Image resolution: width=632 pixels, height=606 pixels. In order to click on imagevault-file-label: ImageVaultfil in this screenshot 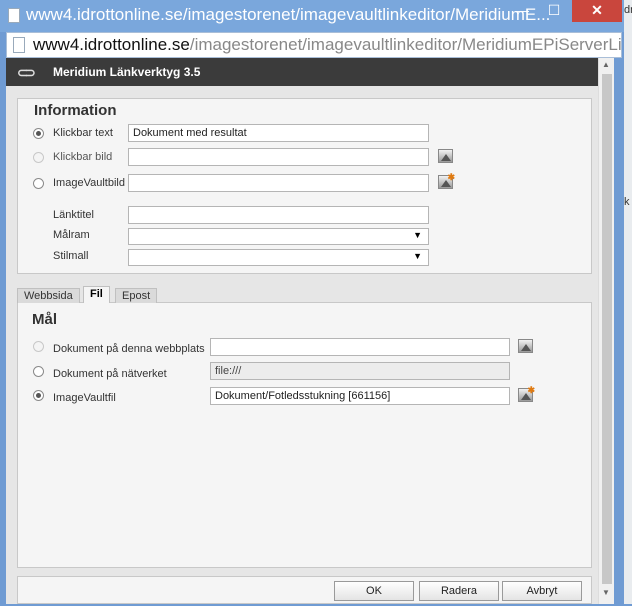, I will do `click(84, 398)`.